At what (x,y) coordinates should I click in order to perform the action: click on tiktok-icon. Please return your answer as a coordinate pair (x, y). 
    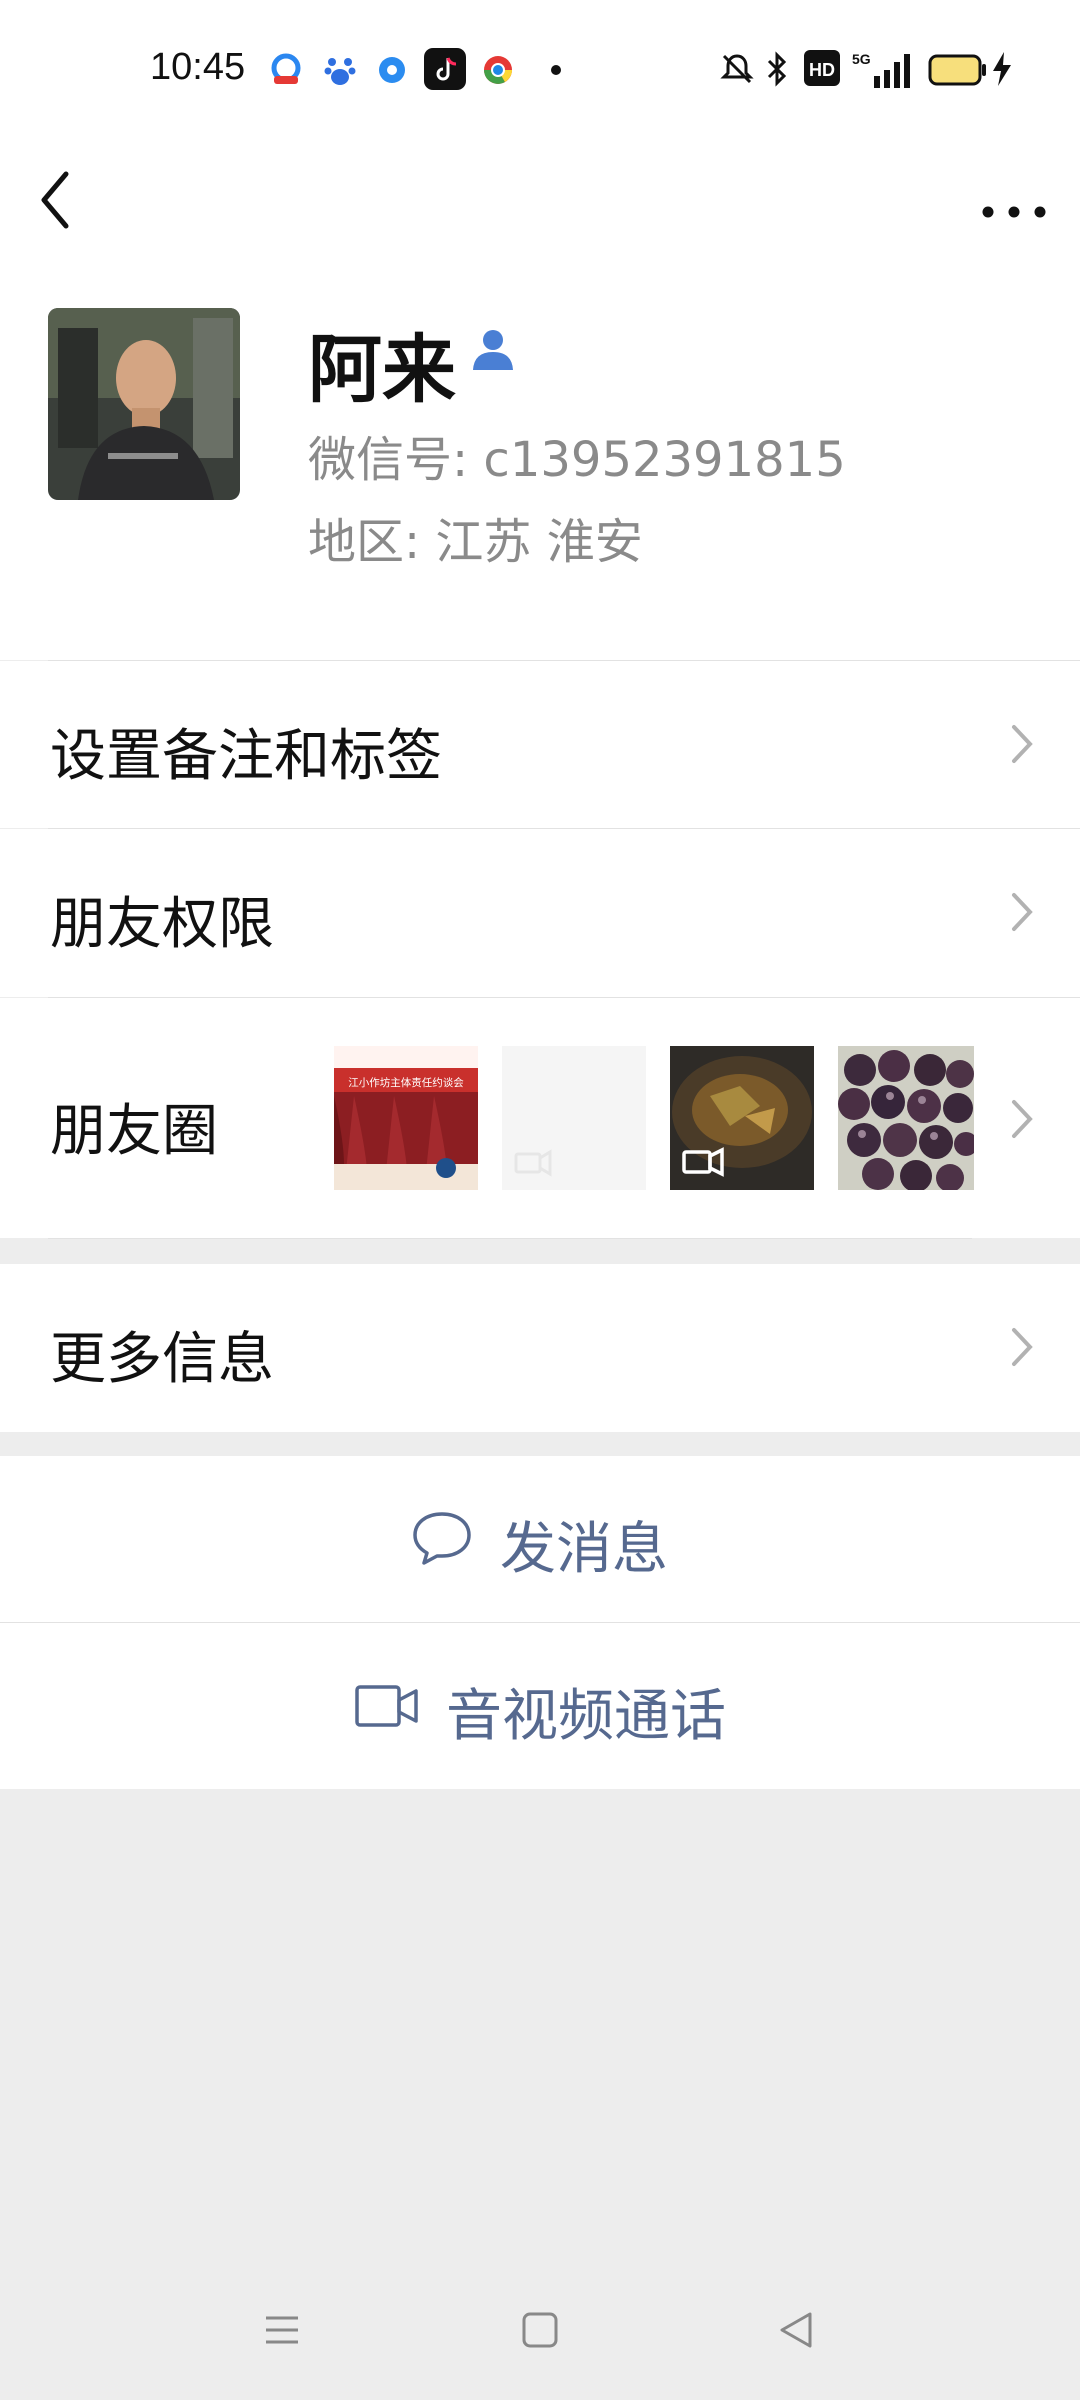
    Looking at the image, I should click on (445, 69).